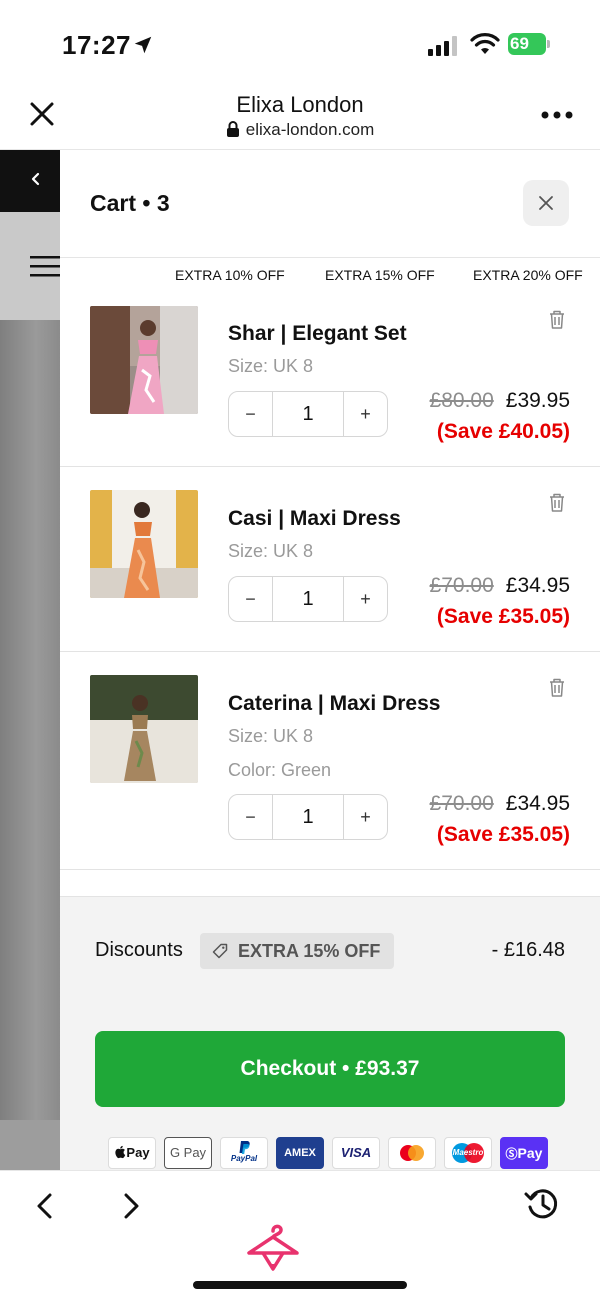 This screenshot has height=1301, width=600. Describe the element at coordinates (300, 44) in the screenshot. I see `status-bar: 17:27 69` at that location.